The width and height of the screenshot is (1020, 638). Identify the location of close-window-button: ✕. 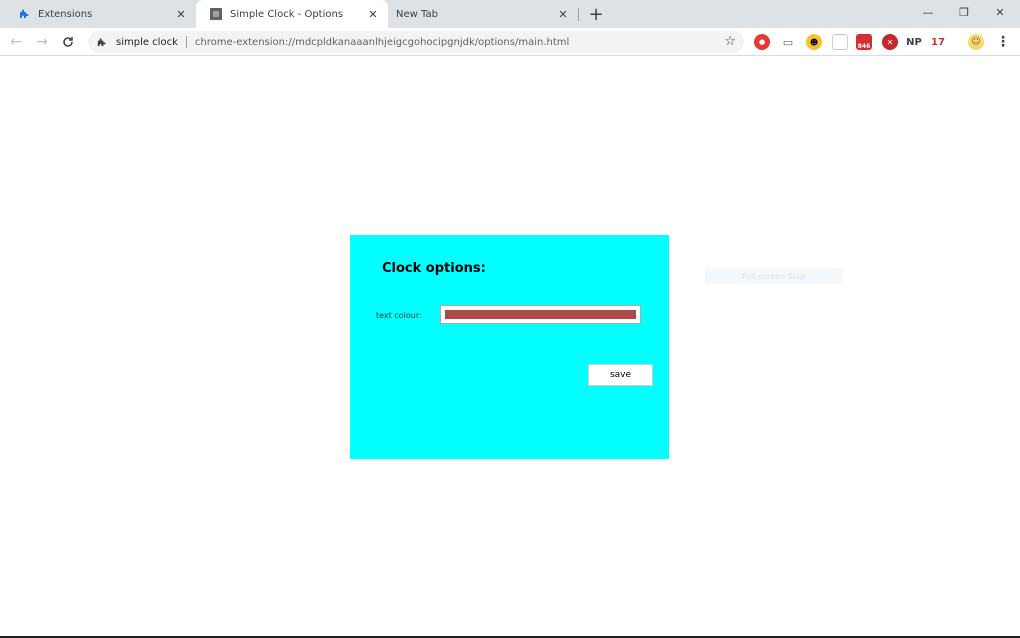
(1000, 12).